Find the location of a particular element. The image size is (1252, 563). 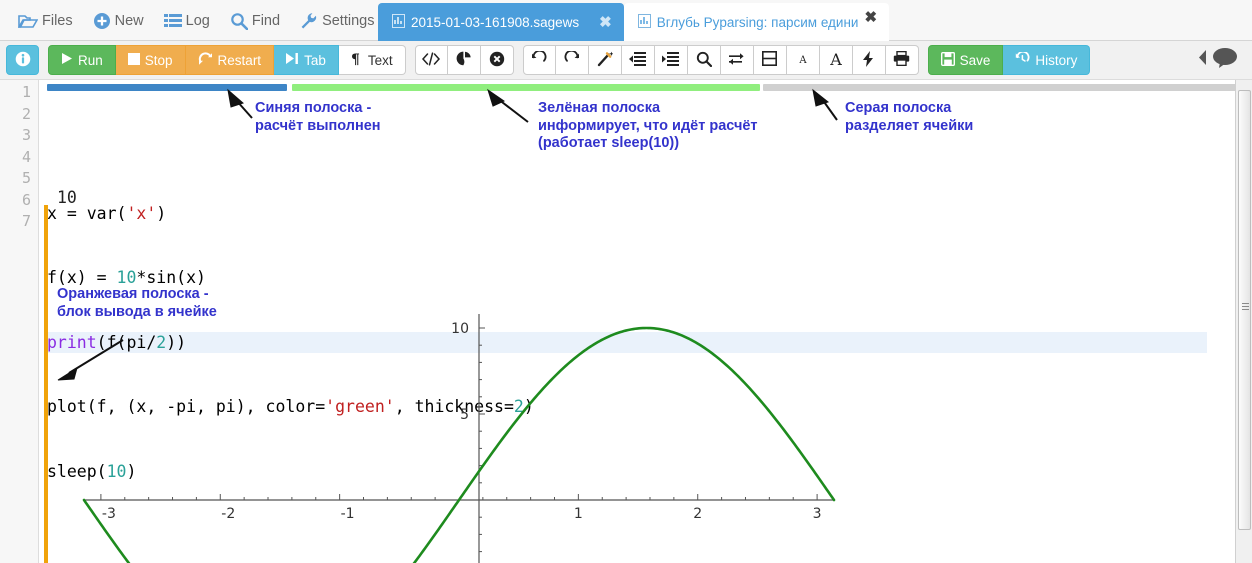

save-button: Save is located at coordinates (965, 60).